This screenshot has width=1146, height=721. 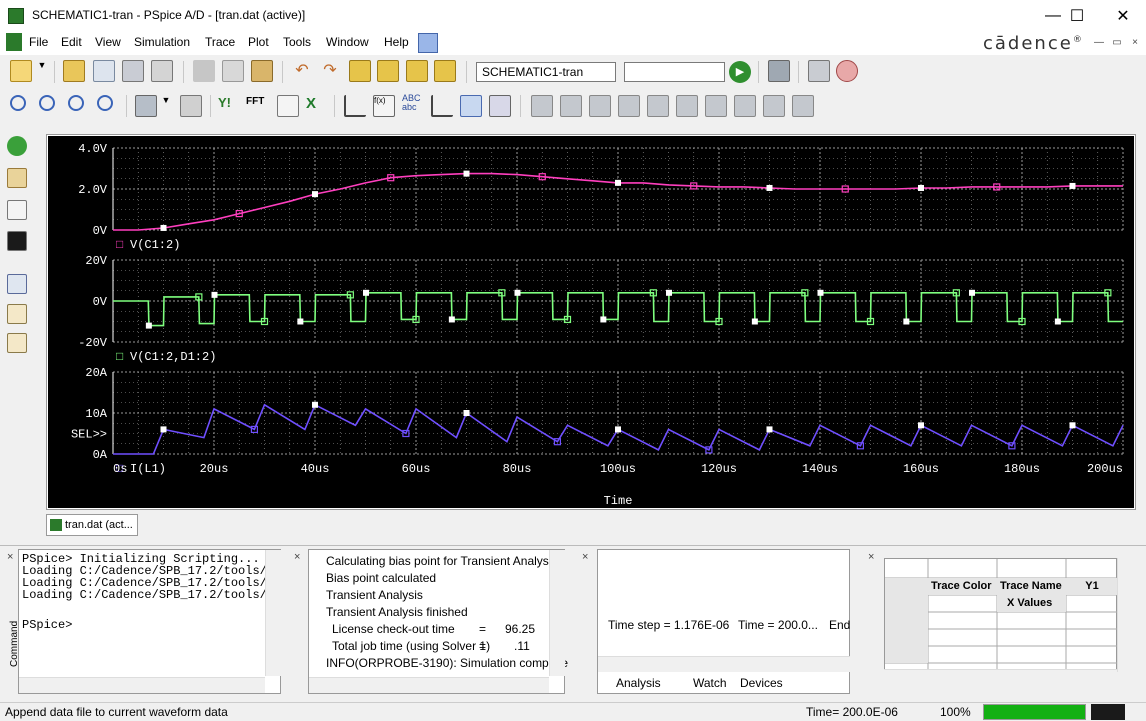 I want to click on run-button: ▶, so click(x=740, y=72).